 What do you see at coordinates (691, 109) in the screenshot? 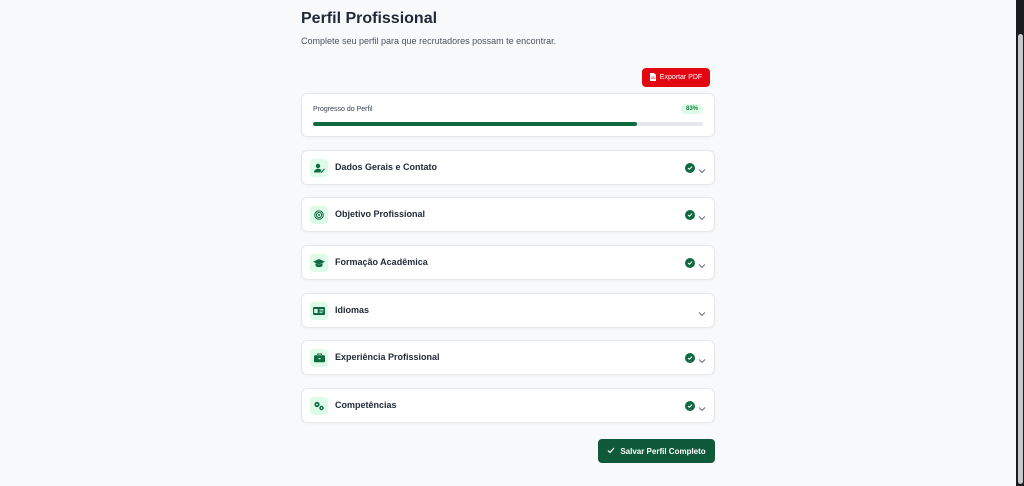
I see `progress-percent-badge: 83%` at bounding box center [691, 109].